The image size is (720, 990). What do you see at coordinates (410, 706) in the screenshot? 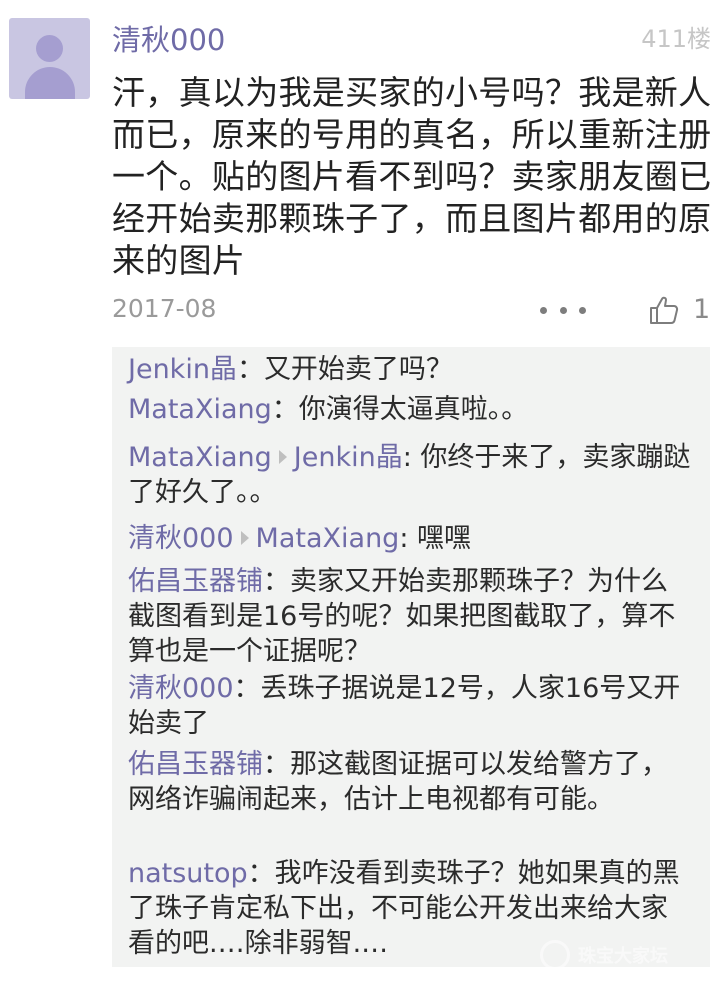
I see `reply-item: 清秋000：丢珠子据说是12号，人家16号又开始卖了` at bounding box center [410, 706].